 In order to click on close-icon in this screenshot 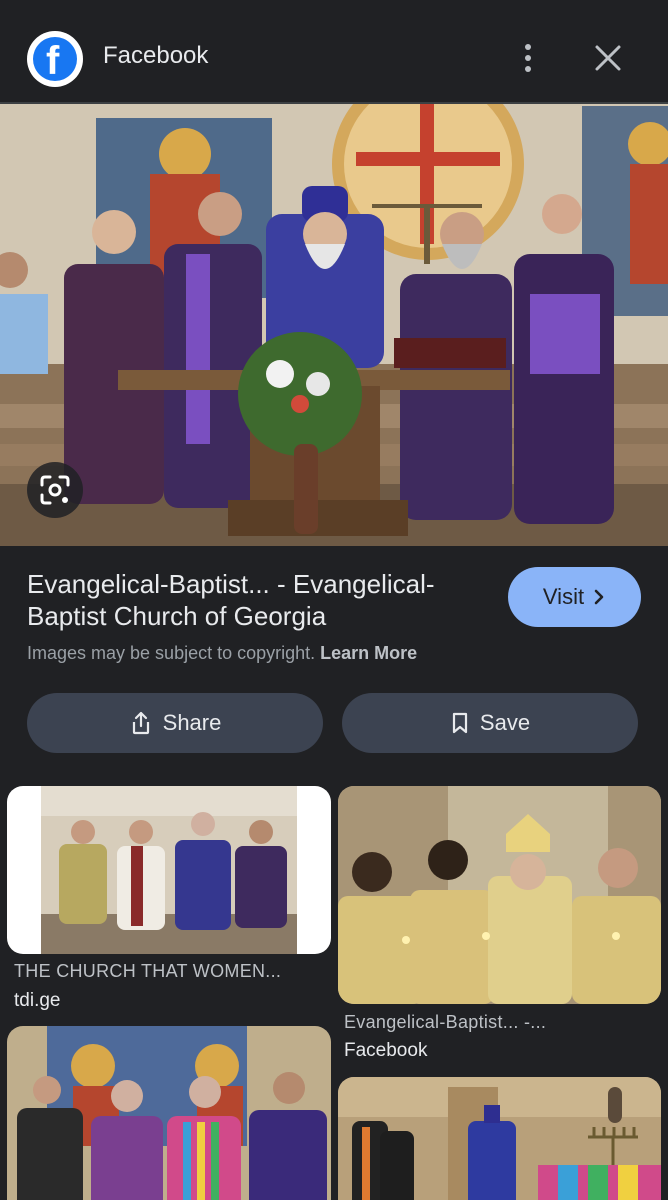, I will do `click(608, 58)`.